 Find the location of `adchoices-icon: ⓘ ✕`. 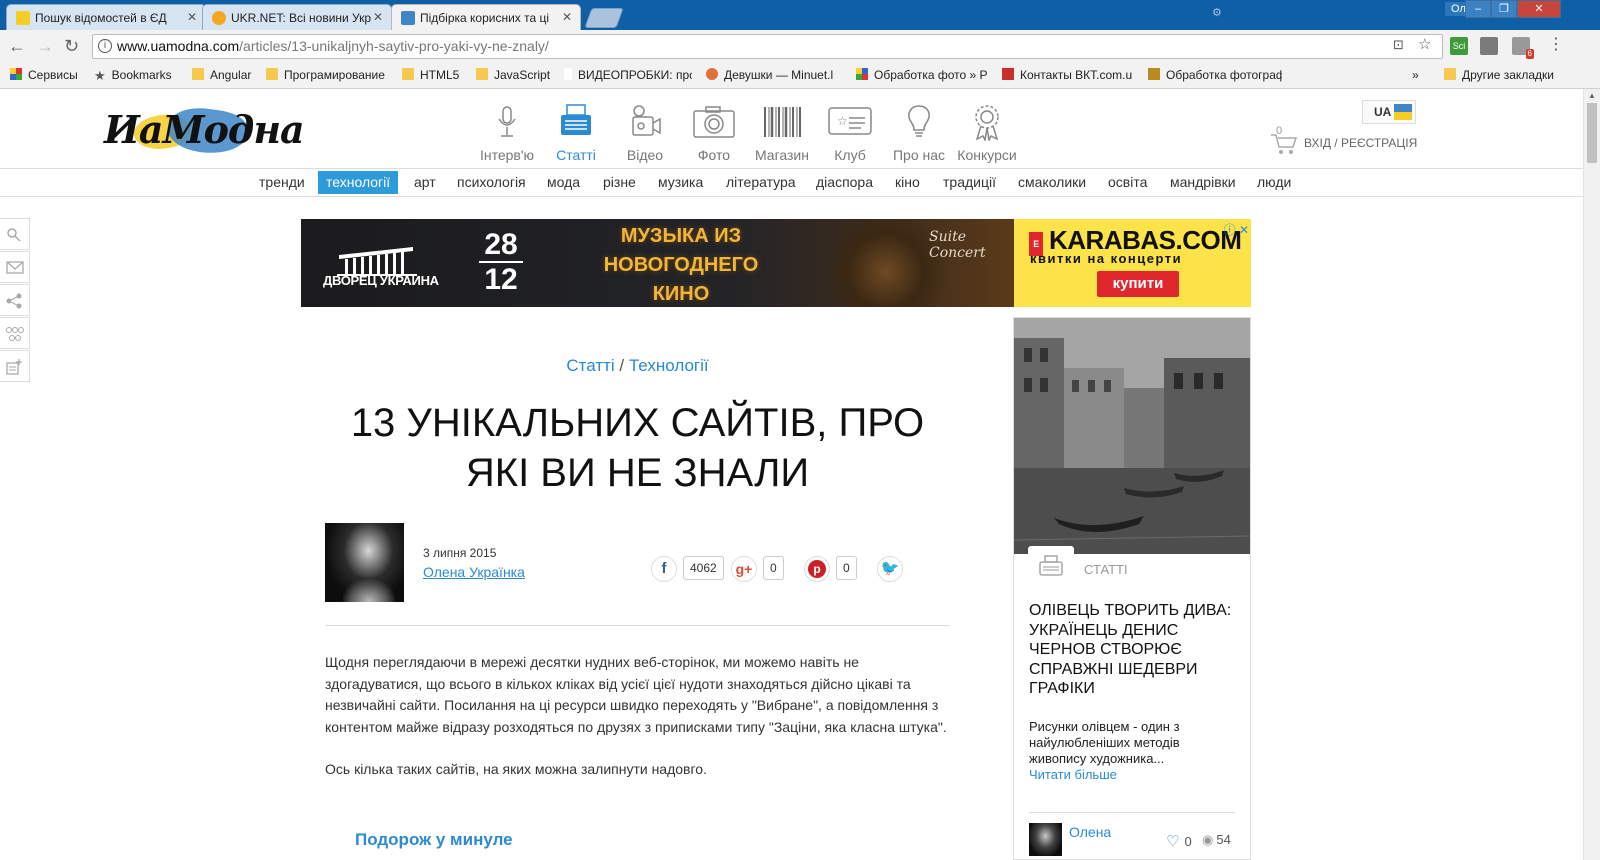

adchoices-icon: ⓘ ✕ is located at coordinates (1236, 229).